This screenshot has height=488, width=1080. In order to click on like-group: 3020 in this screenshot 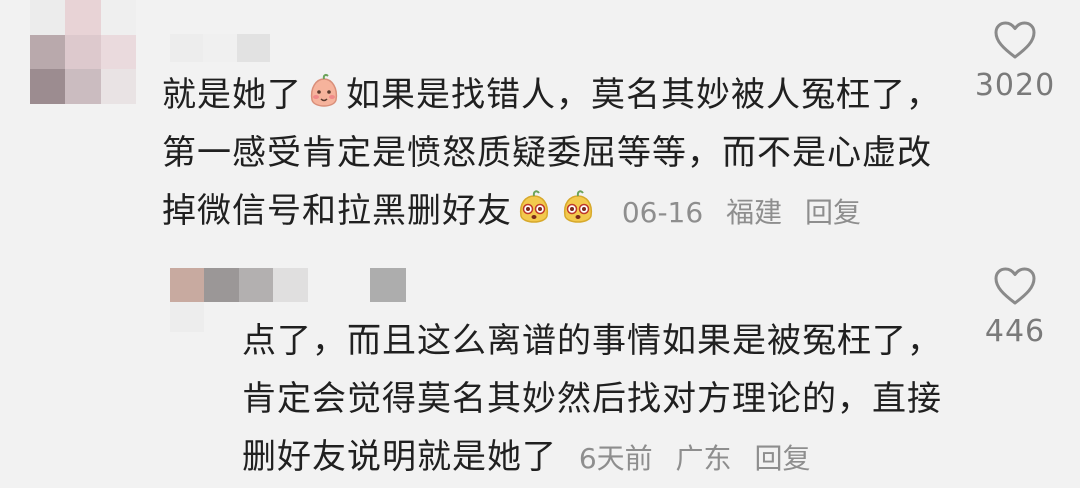, I will do `click(1015, 61)`.